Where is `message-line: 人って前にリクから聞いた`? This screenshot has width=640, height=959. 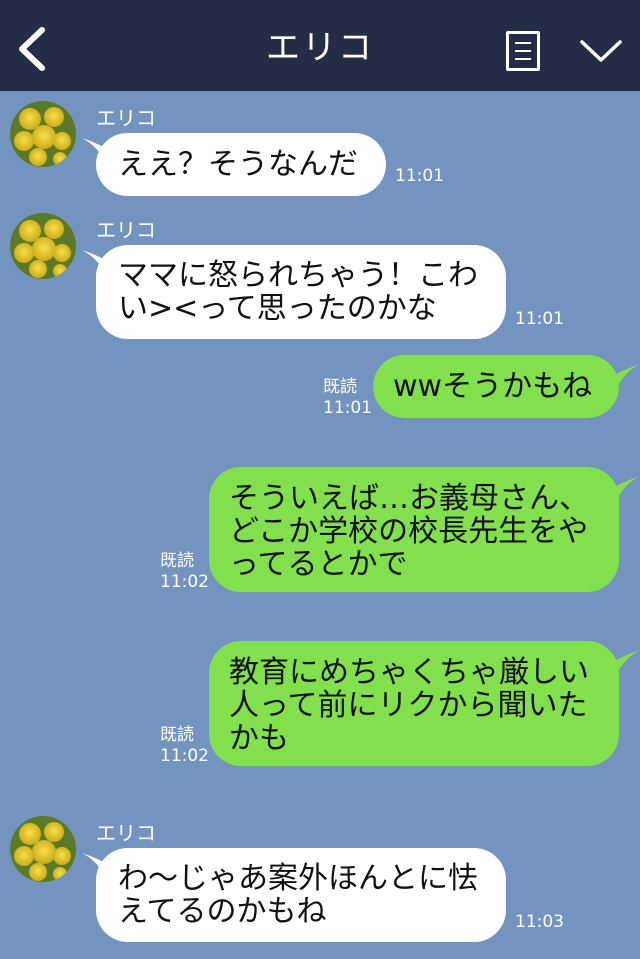
message-line: 人って前にリクから聞いた is located at coordinates (408, 705).